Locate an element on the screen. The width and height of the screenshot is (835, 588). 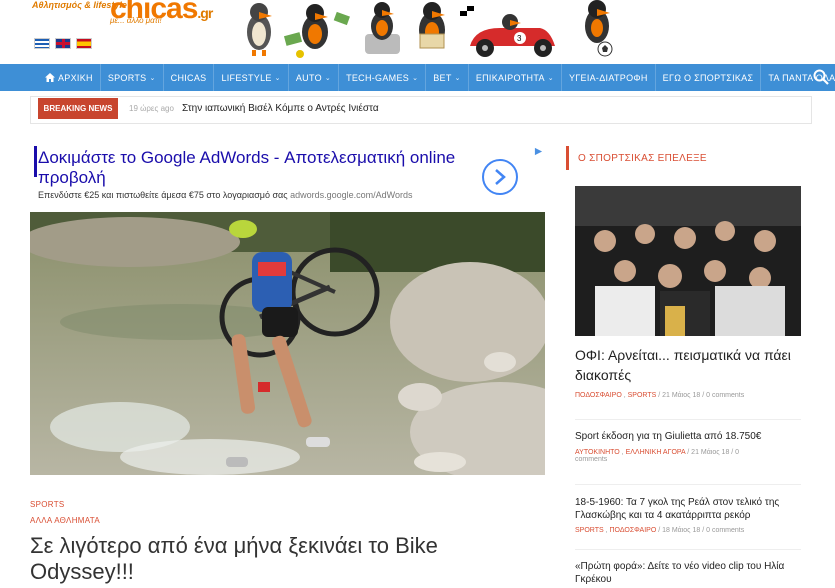
mascot-banner: 3 is located at coordinates (432, 29).